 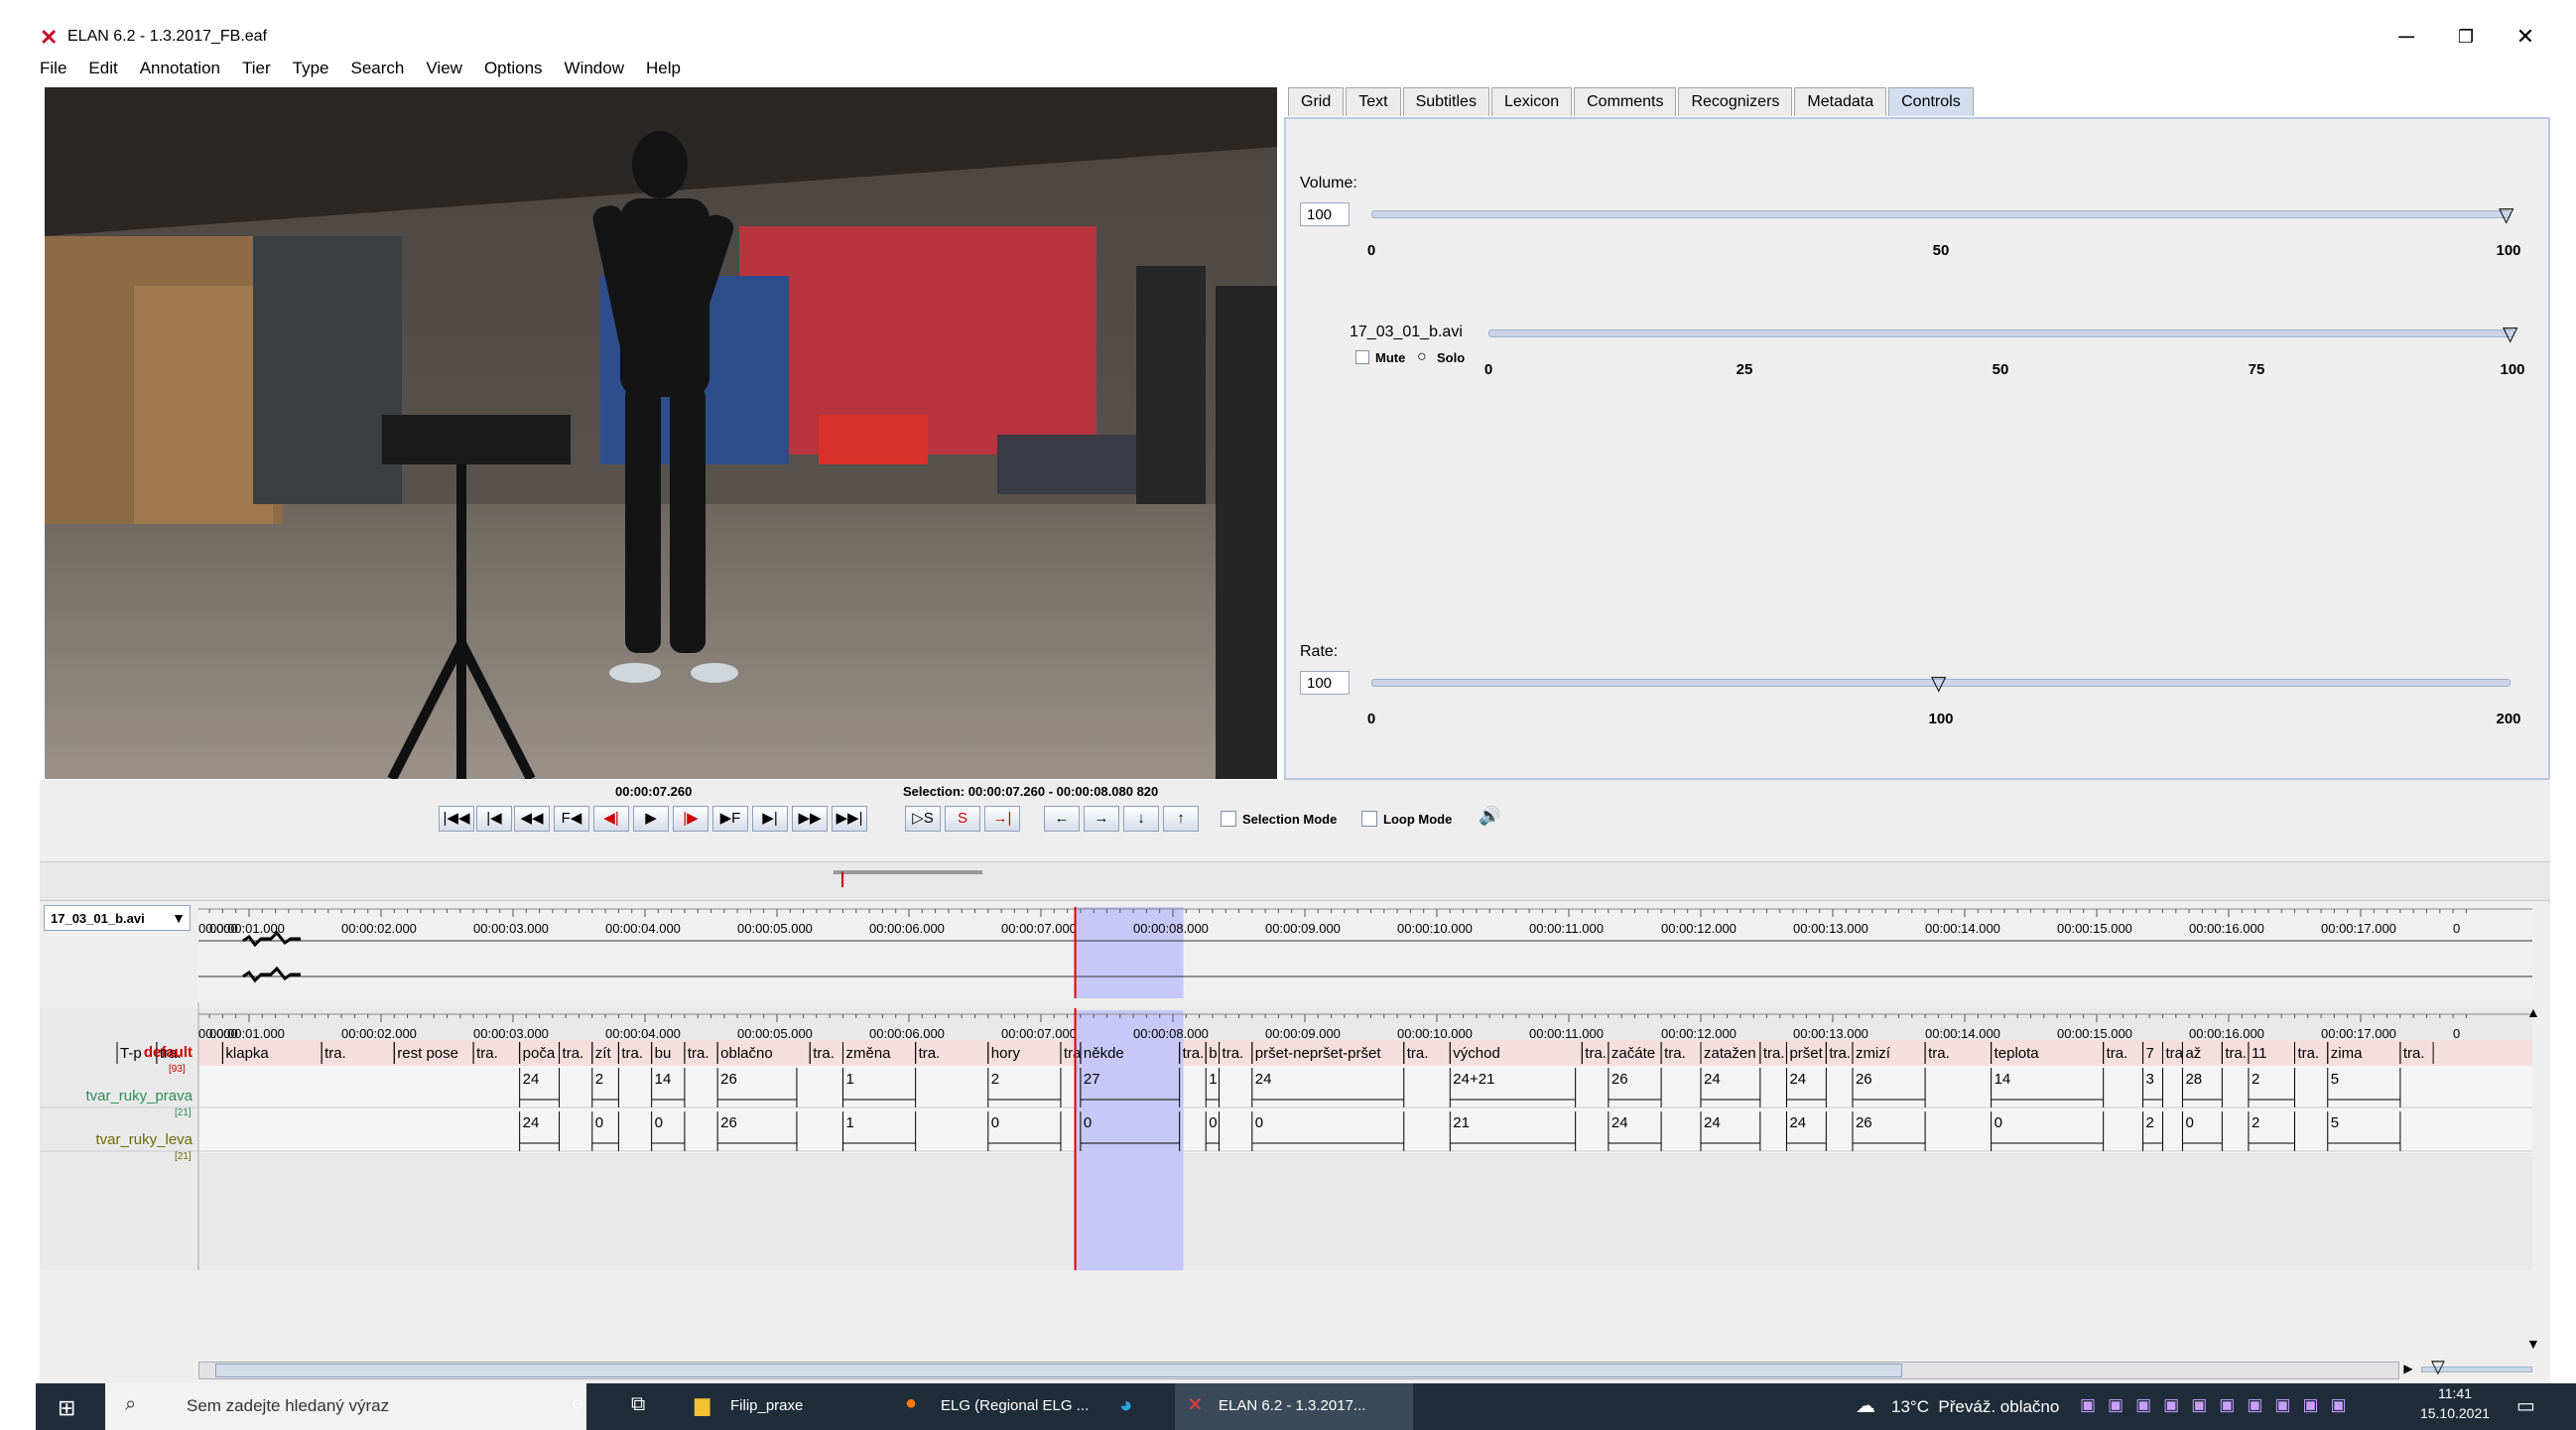 What do you see at coordinates (664, 1053) in the screenshot?
I see `annotation: bu` at bounding box center [664, 1053].